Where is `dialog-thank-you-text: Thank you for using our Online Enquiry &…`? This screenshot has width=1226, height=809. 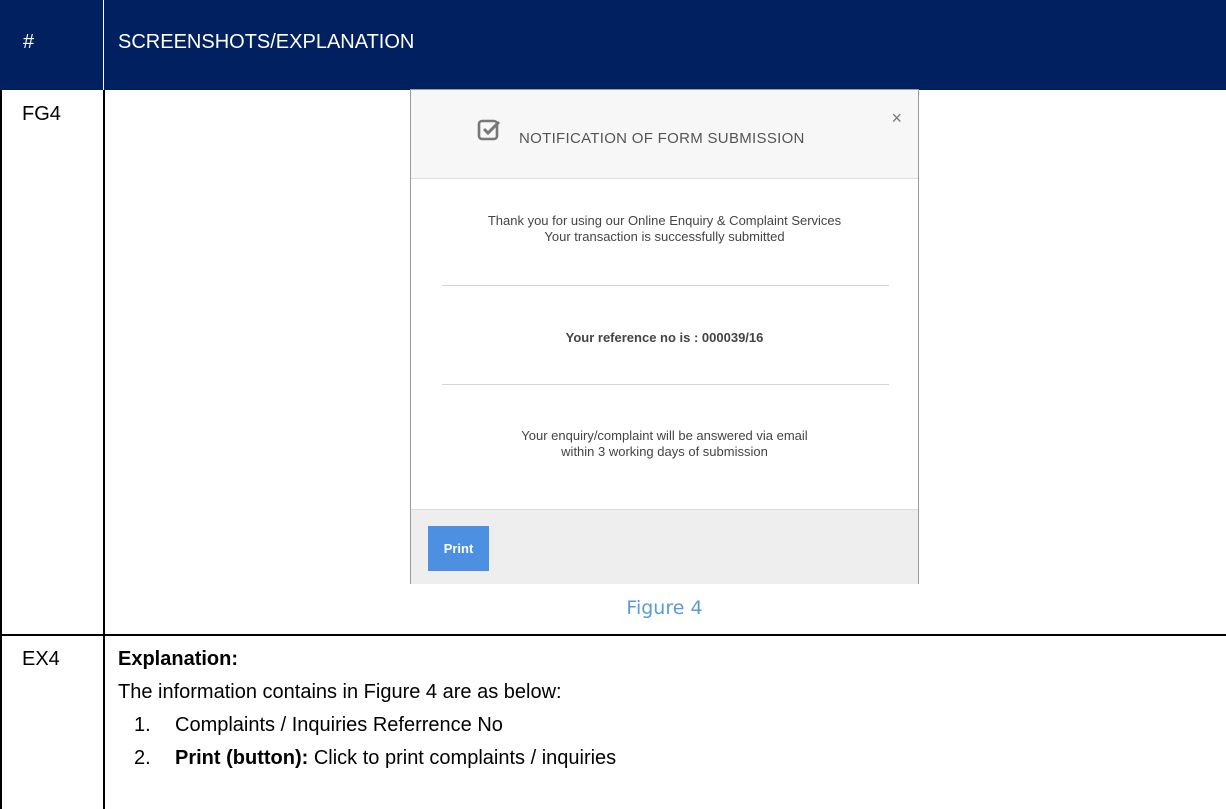 dialog-thank-you-text: Thank you for using our Online Enquiry &… is located at coordinates (664, 229).